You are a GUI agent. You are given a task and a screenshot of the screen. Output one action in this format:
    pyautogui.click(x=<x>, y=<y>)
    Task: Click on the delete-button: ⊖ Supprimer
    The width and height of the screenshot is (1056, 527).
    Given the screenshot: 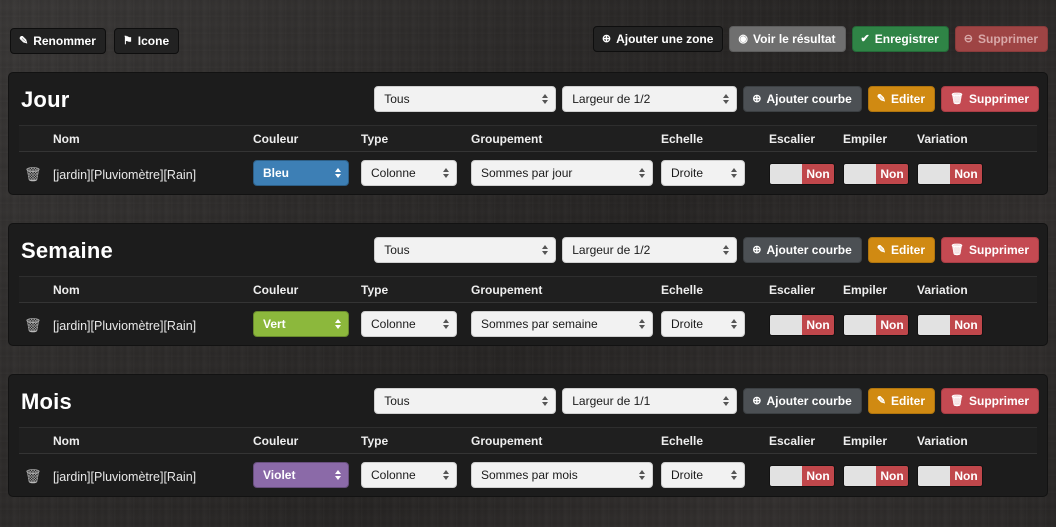 What is the action you would take?
    pyautogui.click(x=1001, y=39)
    